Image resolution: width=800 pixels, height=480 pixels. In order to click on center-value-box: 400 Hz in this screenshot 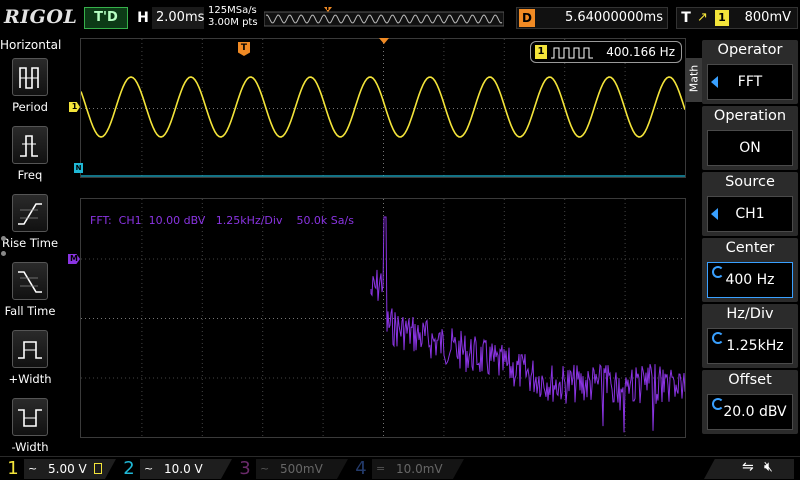, I will do `click(750, 280)`.